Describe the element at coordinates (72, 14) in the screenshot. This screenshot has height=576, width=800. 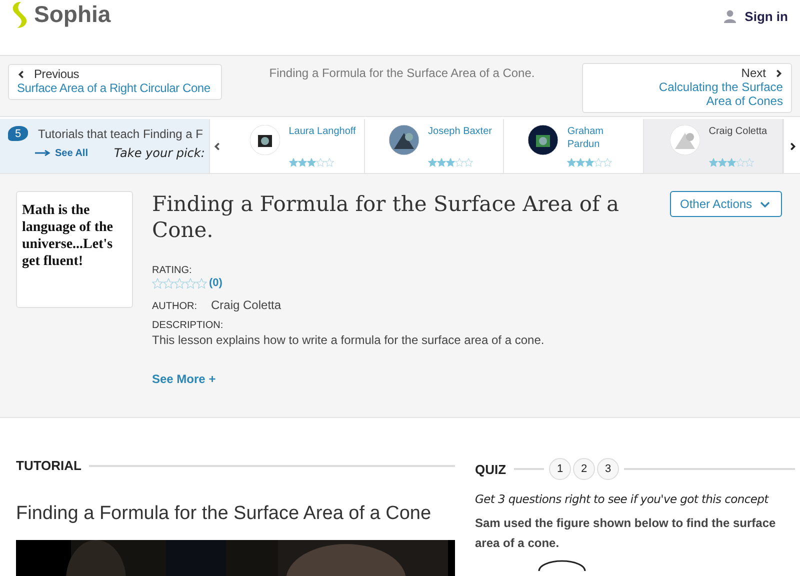
I see `logo-text: Sophia` at that location.